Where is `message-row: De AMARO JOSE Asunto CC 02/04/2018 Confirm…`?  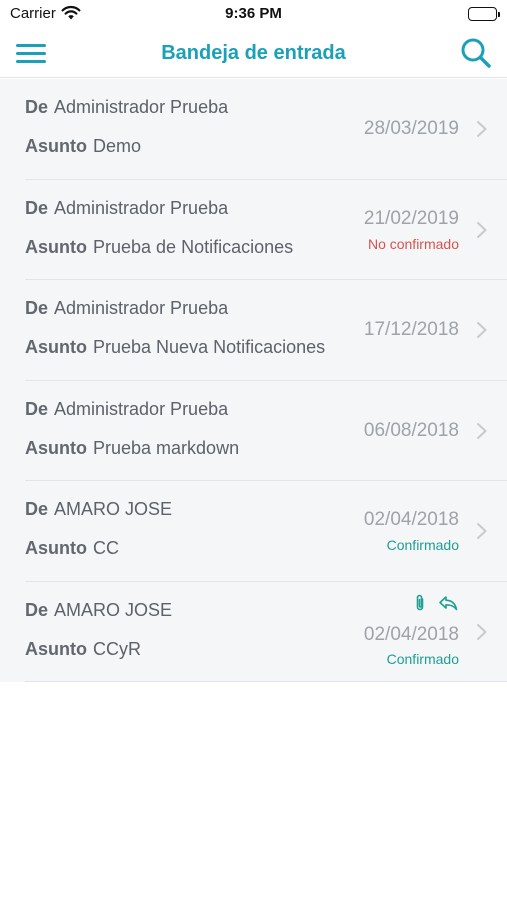
message-row: De AMARO JOSE Asunto CC 02/04/2018 Confirm… is located at coordinates (253, 531).